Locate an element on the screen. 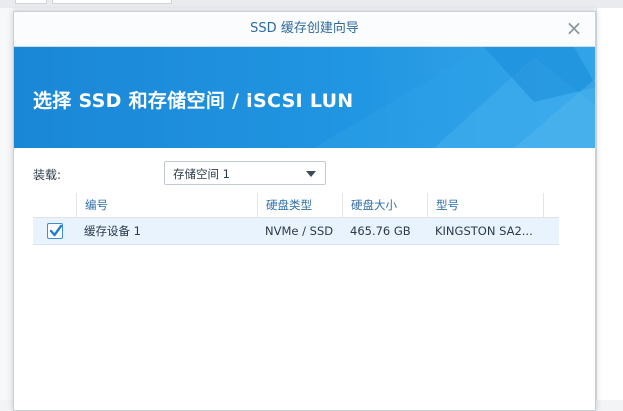  table-header: 编号 硬盘类型 硬盘大小 型号 is located at coordinates (296, 205).